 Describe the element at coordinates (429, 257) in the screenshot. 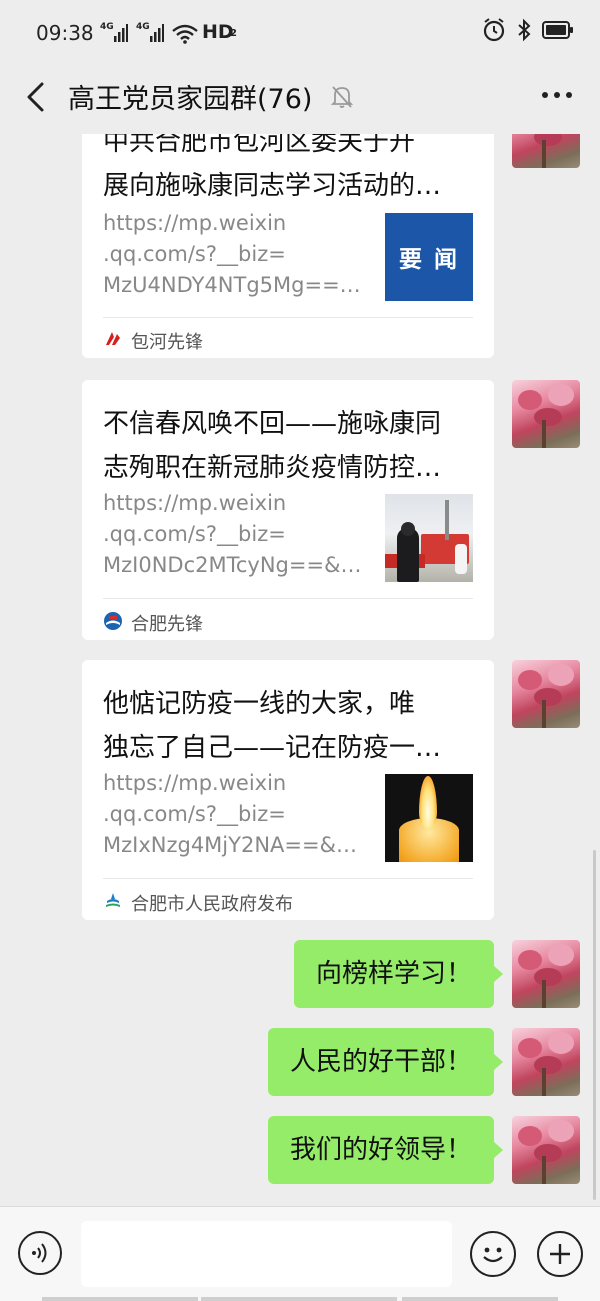

I see `article-thumbnail: 要 闻` at that location.